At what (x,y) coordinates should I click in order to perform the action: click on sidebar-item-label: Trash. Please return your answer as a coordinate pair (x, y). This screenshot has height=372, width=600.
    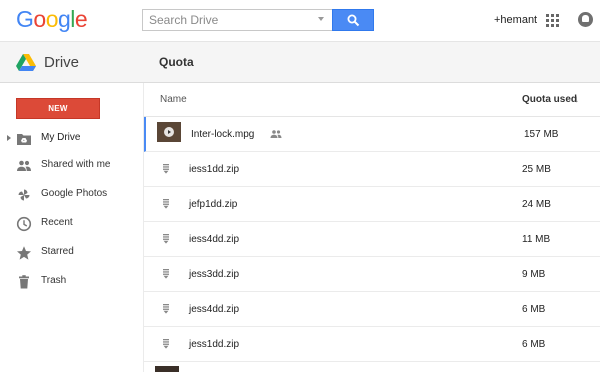
    Looking at the image, I should click on (54, 280).